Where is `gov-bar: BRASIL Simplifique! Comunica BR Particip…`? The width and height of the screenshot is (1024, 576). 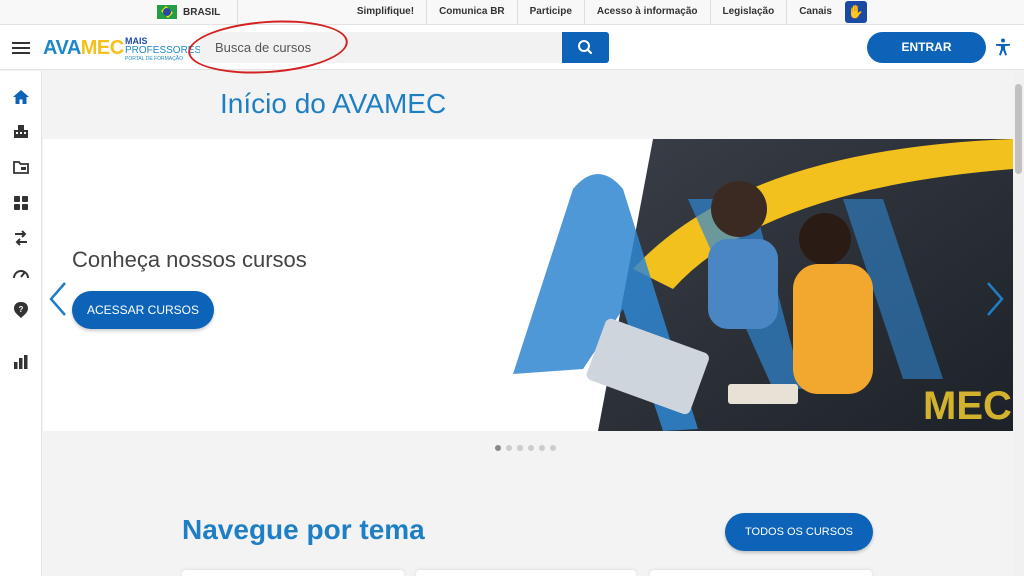
gov-bar: BRASIL Simplifique! Comunica BR Particip… is located at coordinates (512, 12).